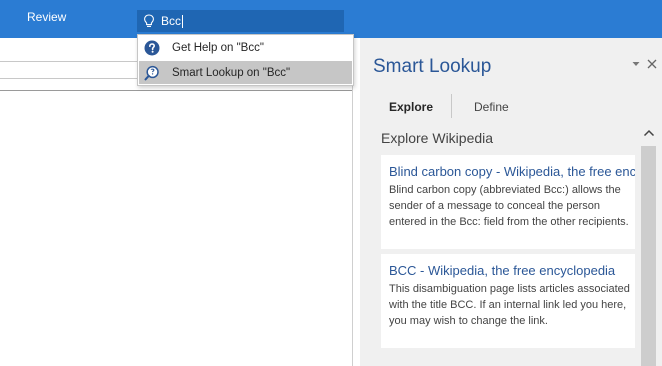 The height and width of the screenshot is (366, 662). I want to click on smart-lookup-label: Smart Lookup on "Bcc", so click(231, 72).